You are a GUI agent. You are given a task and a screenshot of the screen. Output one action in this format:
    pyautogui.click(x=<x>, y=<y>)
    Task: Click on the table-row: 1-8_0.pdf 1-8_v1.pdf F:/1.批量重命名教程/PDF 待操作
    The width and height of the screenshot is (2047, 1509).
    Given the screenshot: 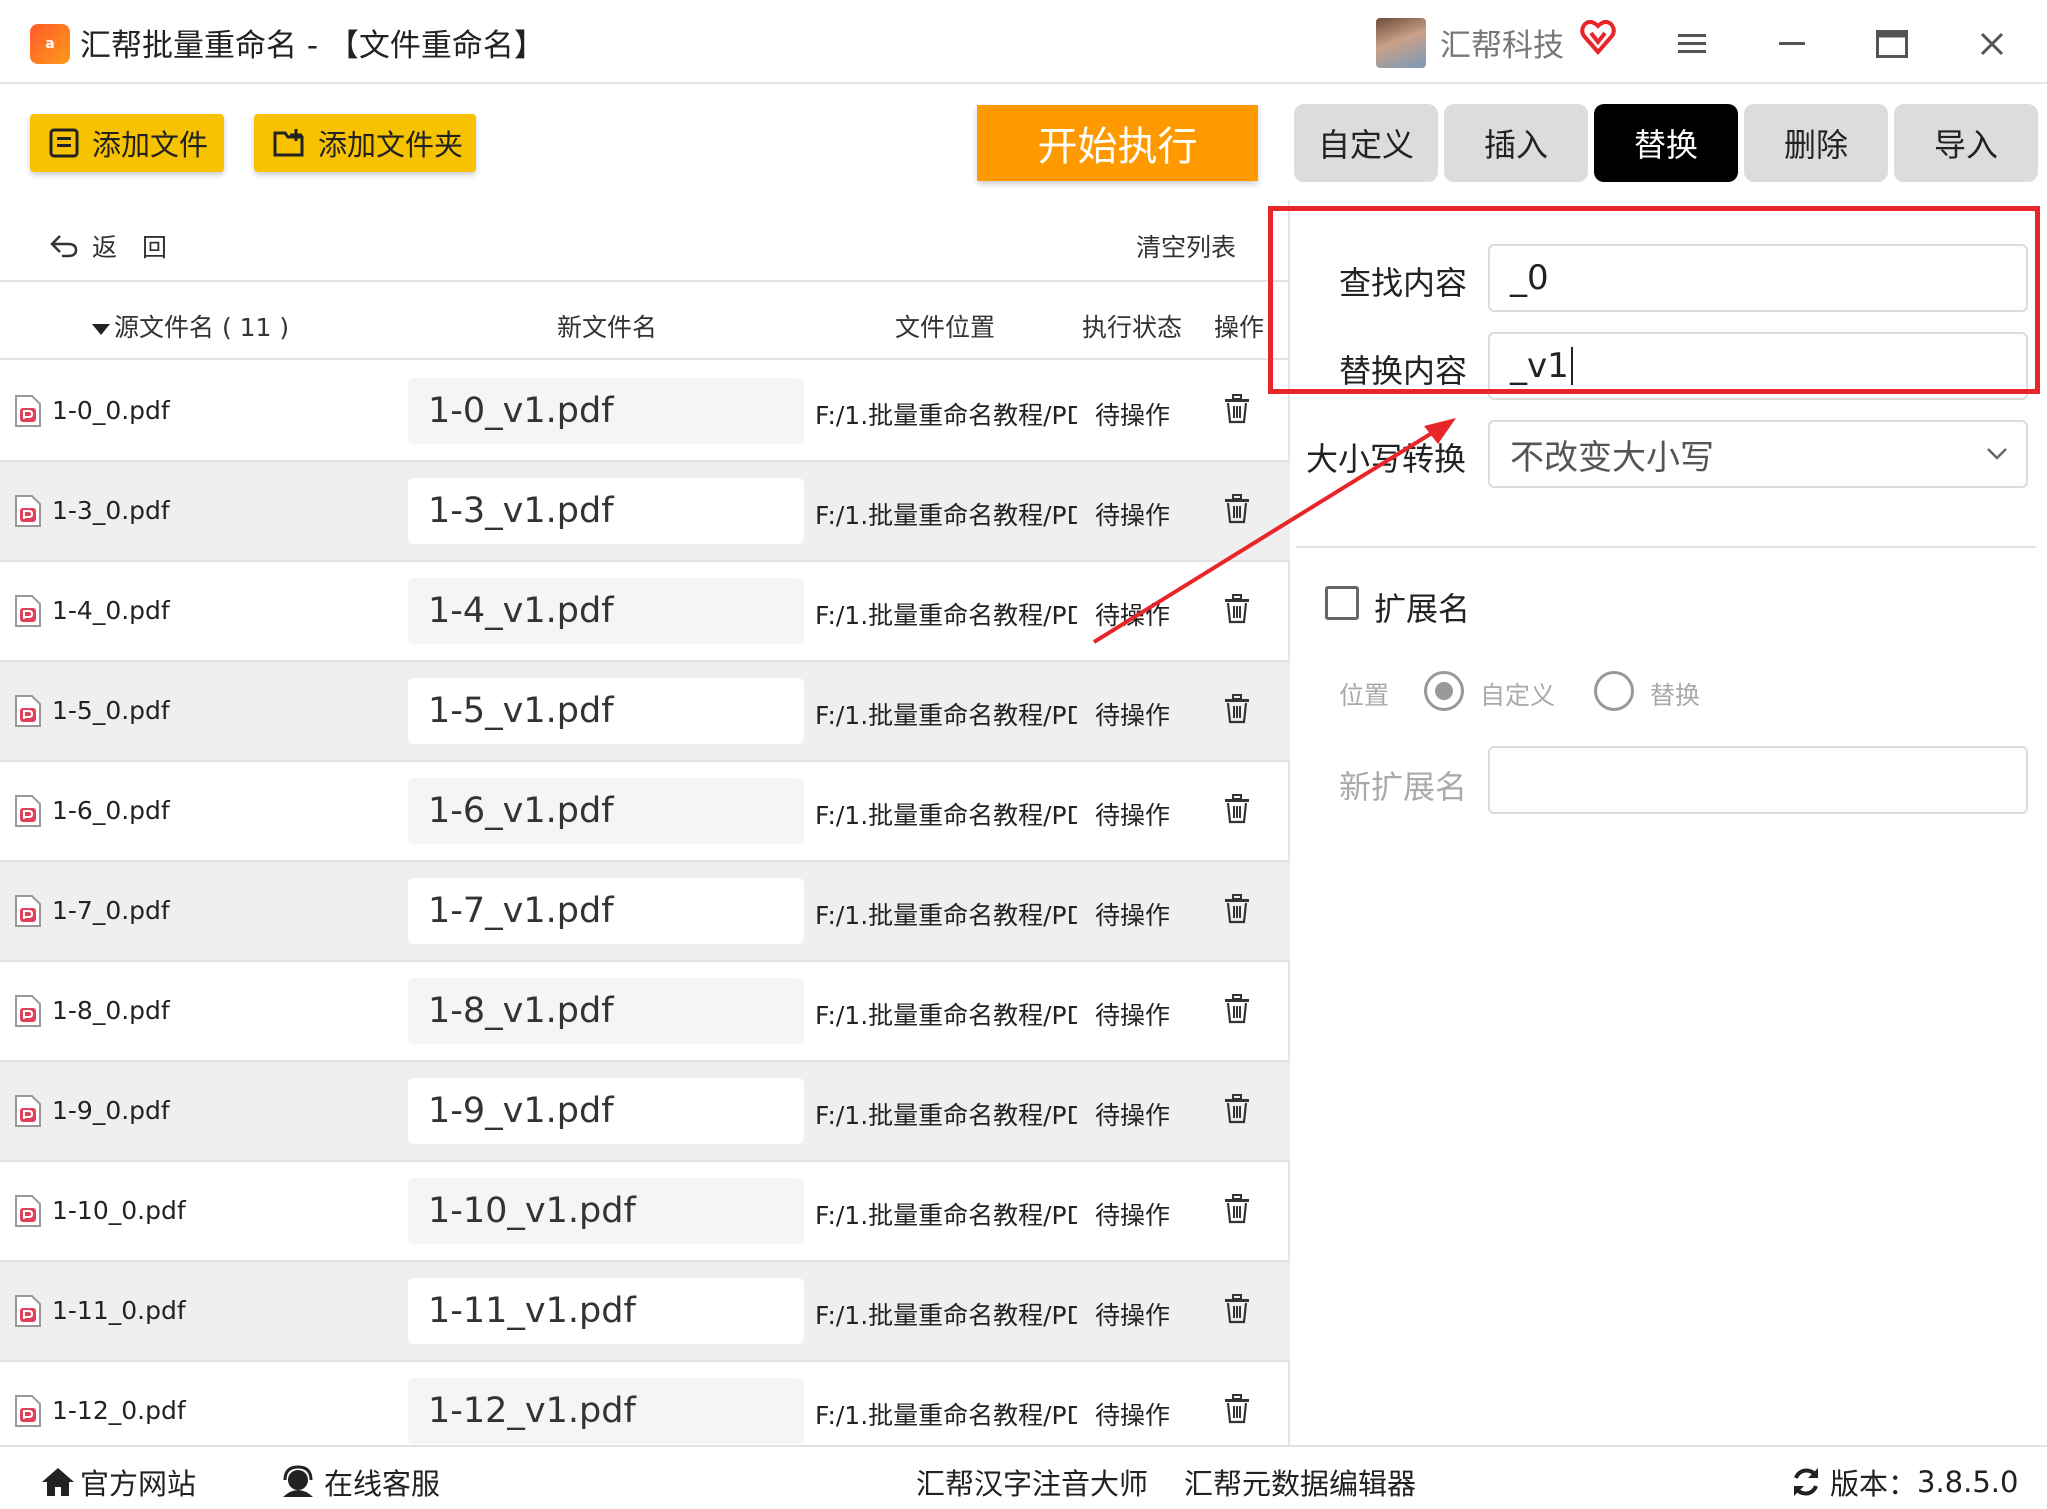 What is the action you would take?
    pyautogui.click(x=645, y=1012)
    